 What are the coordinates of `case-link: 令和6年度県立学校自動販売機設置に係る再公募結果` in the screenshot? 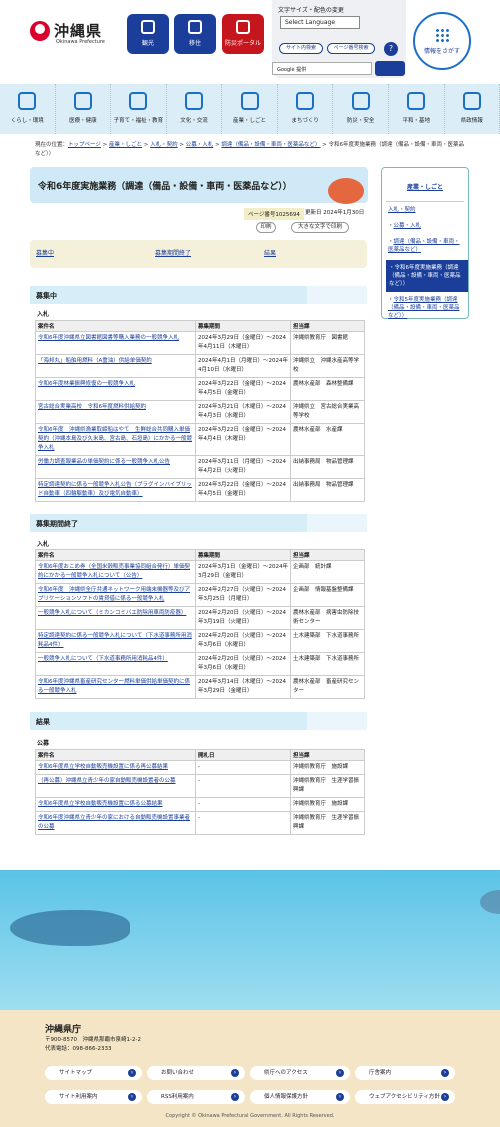 It's located at (103, 767).